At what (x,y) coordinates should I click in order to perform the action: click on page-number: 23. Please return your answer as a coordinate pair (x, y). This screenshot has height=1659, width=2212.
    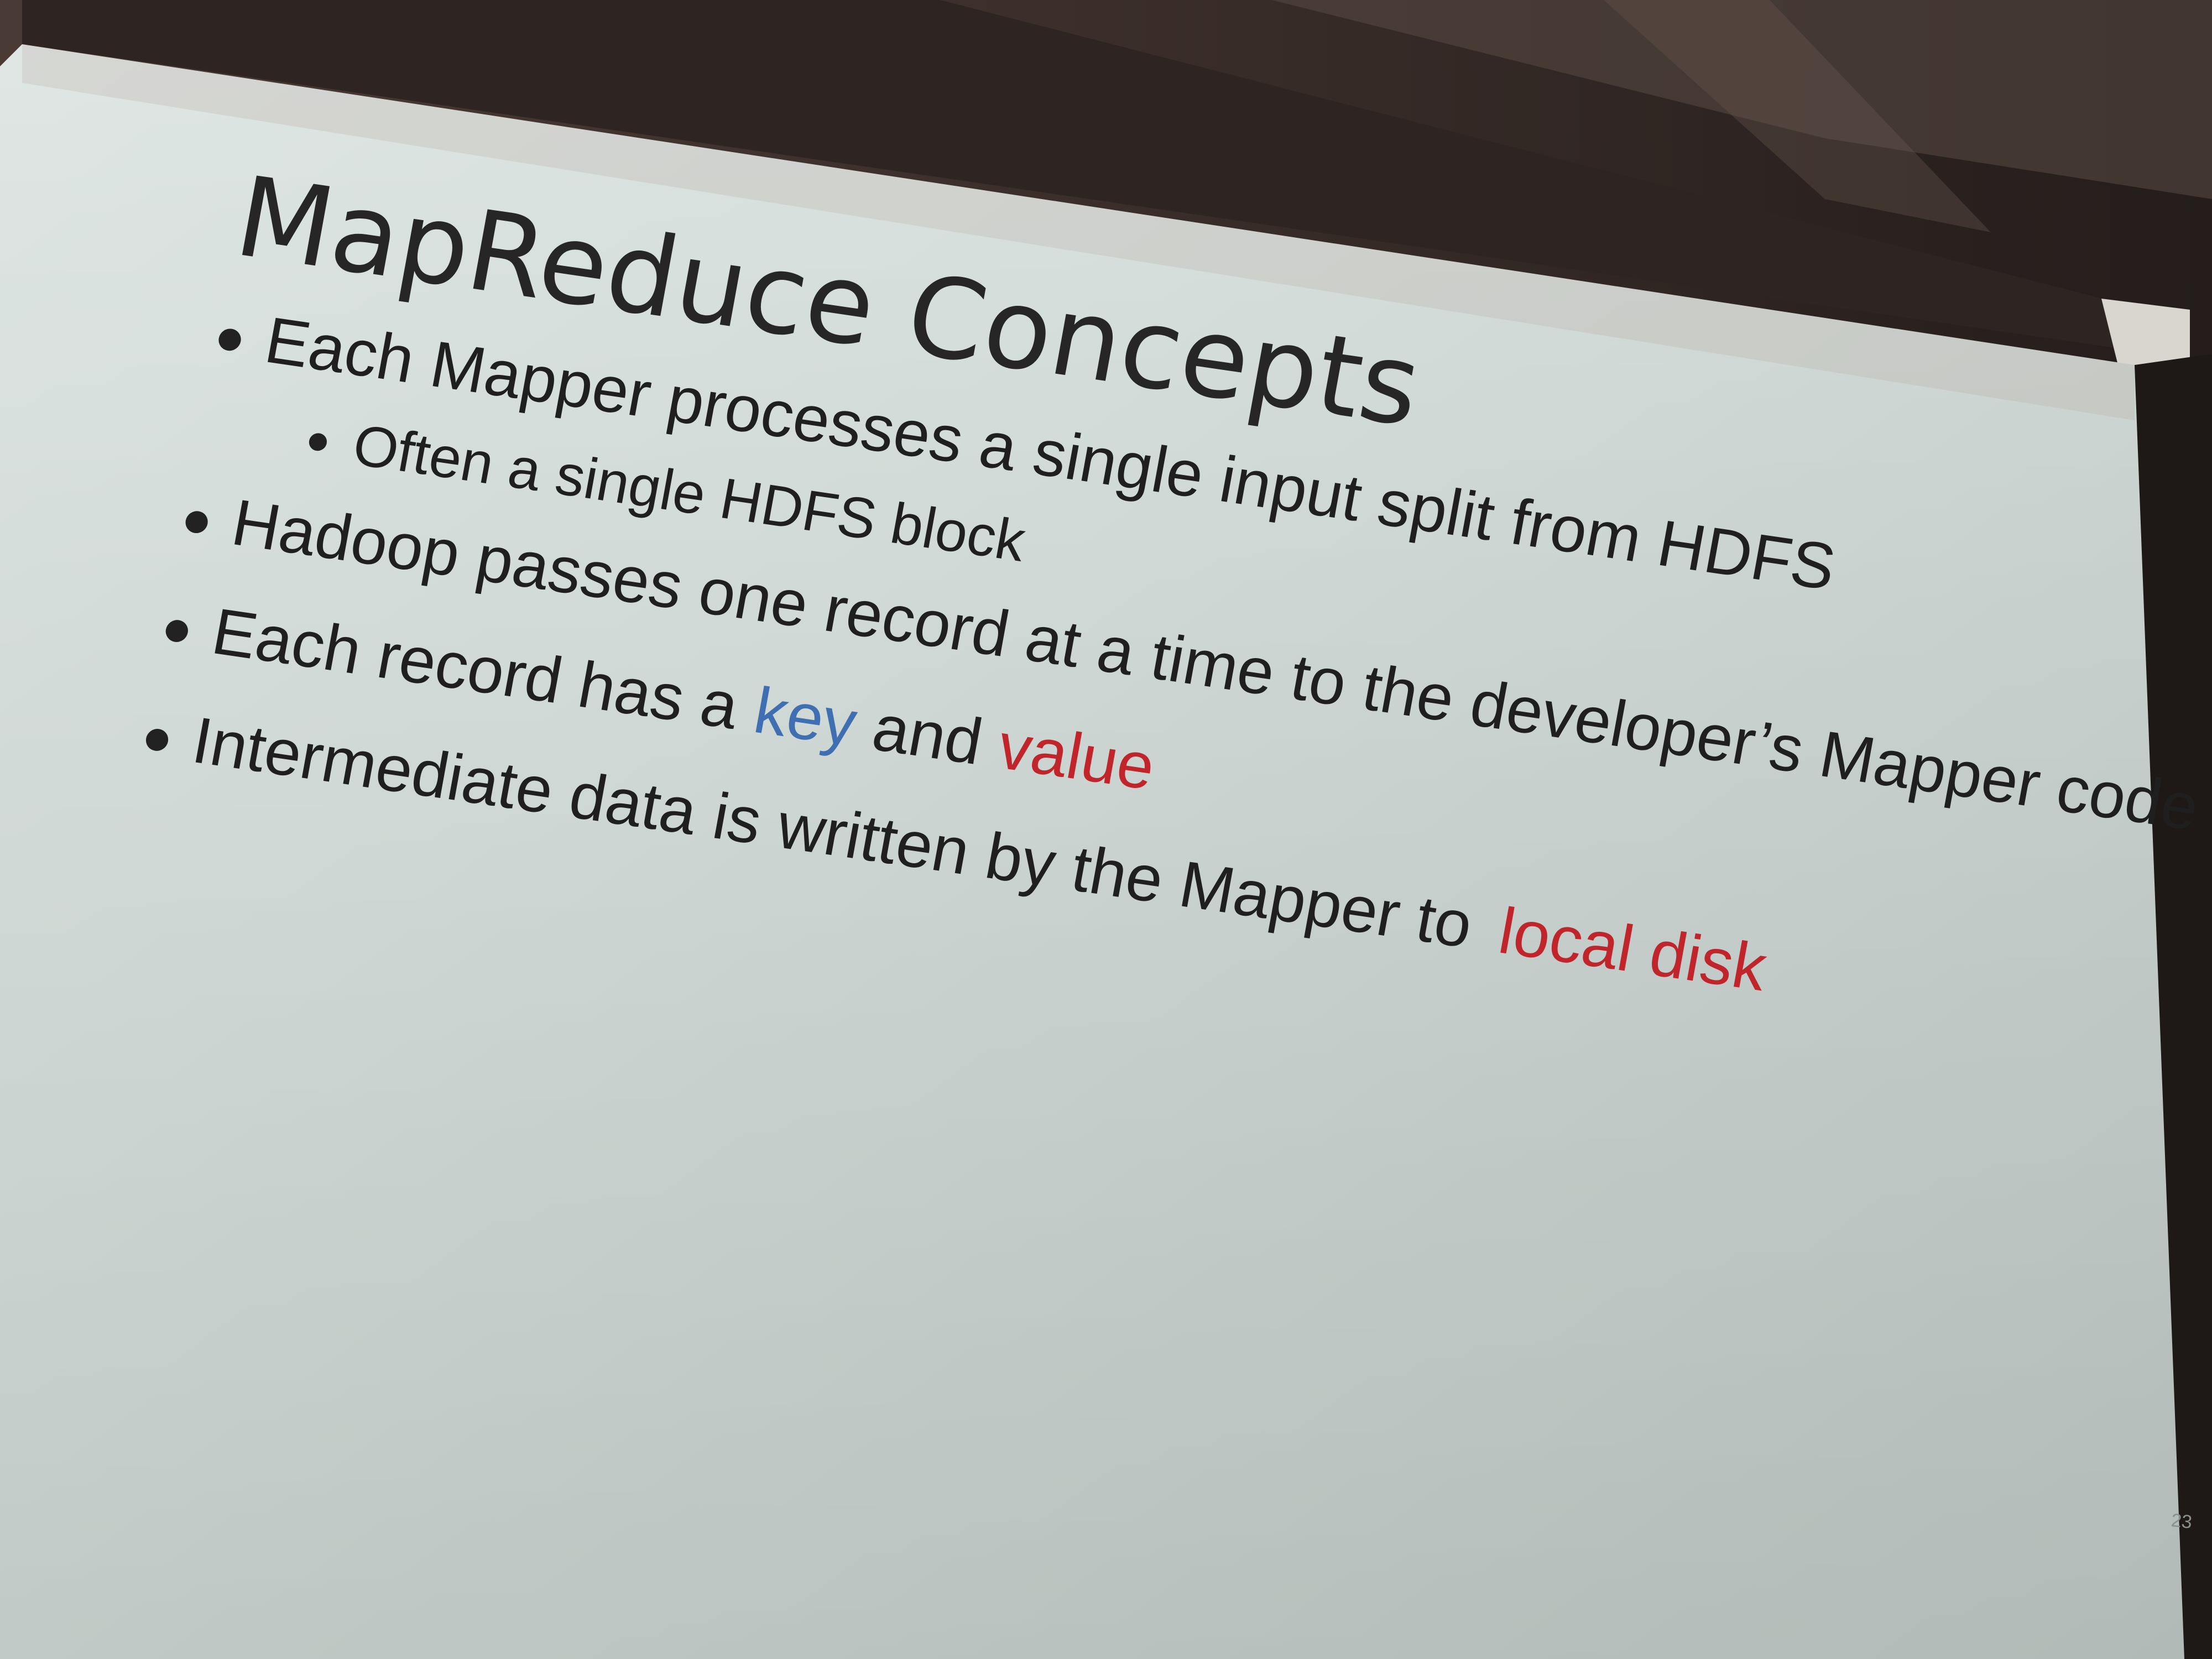
    Looking at the image, I should click on (2182, 1522).